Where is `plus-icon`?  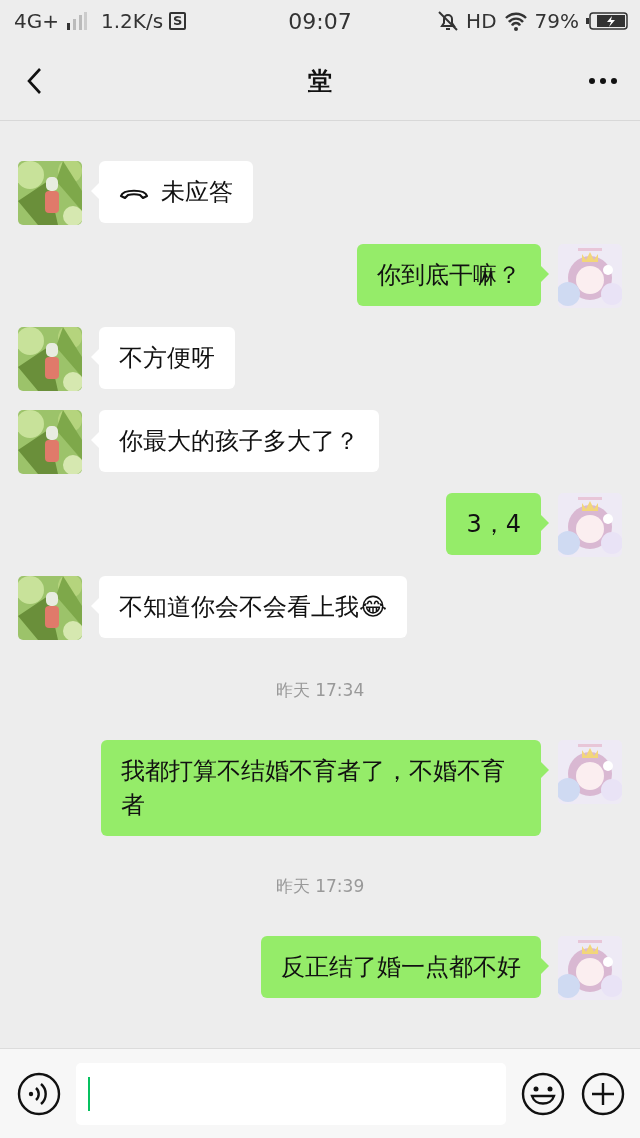
plus-icon is located at coordinates (603, 1093).